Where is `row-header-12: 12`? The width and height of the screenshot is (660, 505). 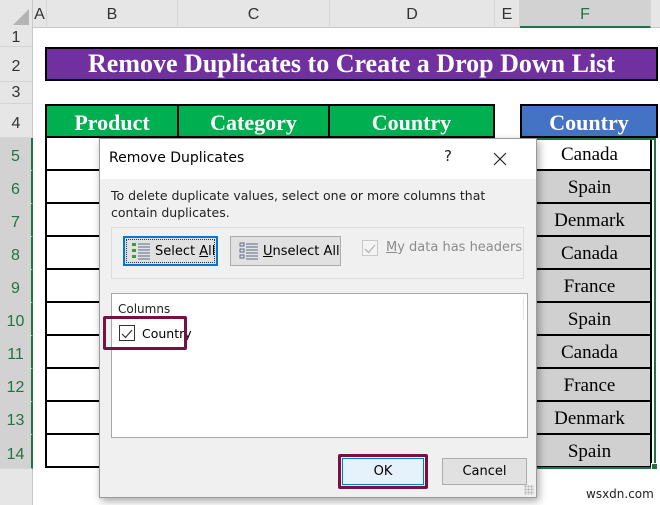
row-header-12: 12 is located at coordinates (16, 385).